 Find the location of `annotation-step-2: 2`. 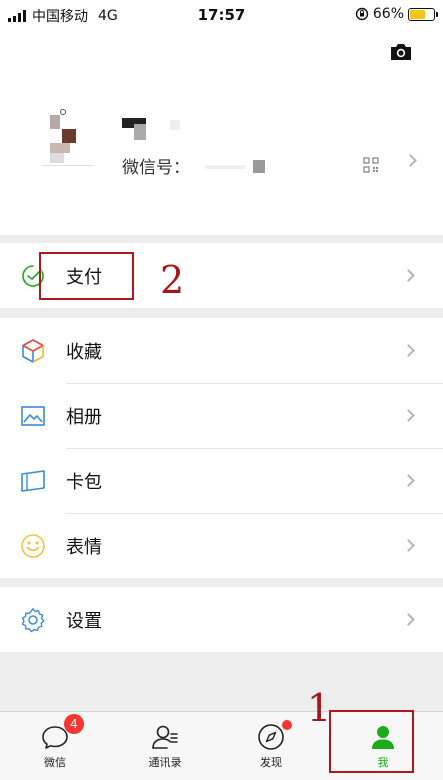

annotation-step-2: 2 is located at coordinates (172, 280).